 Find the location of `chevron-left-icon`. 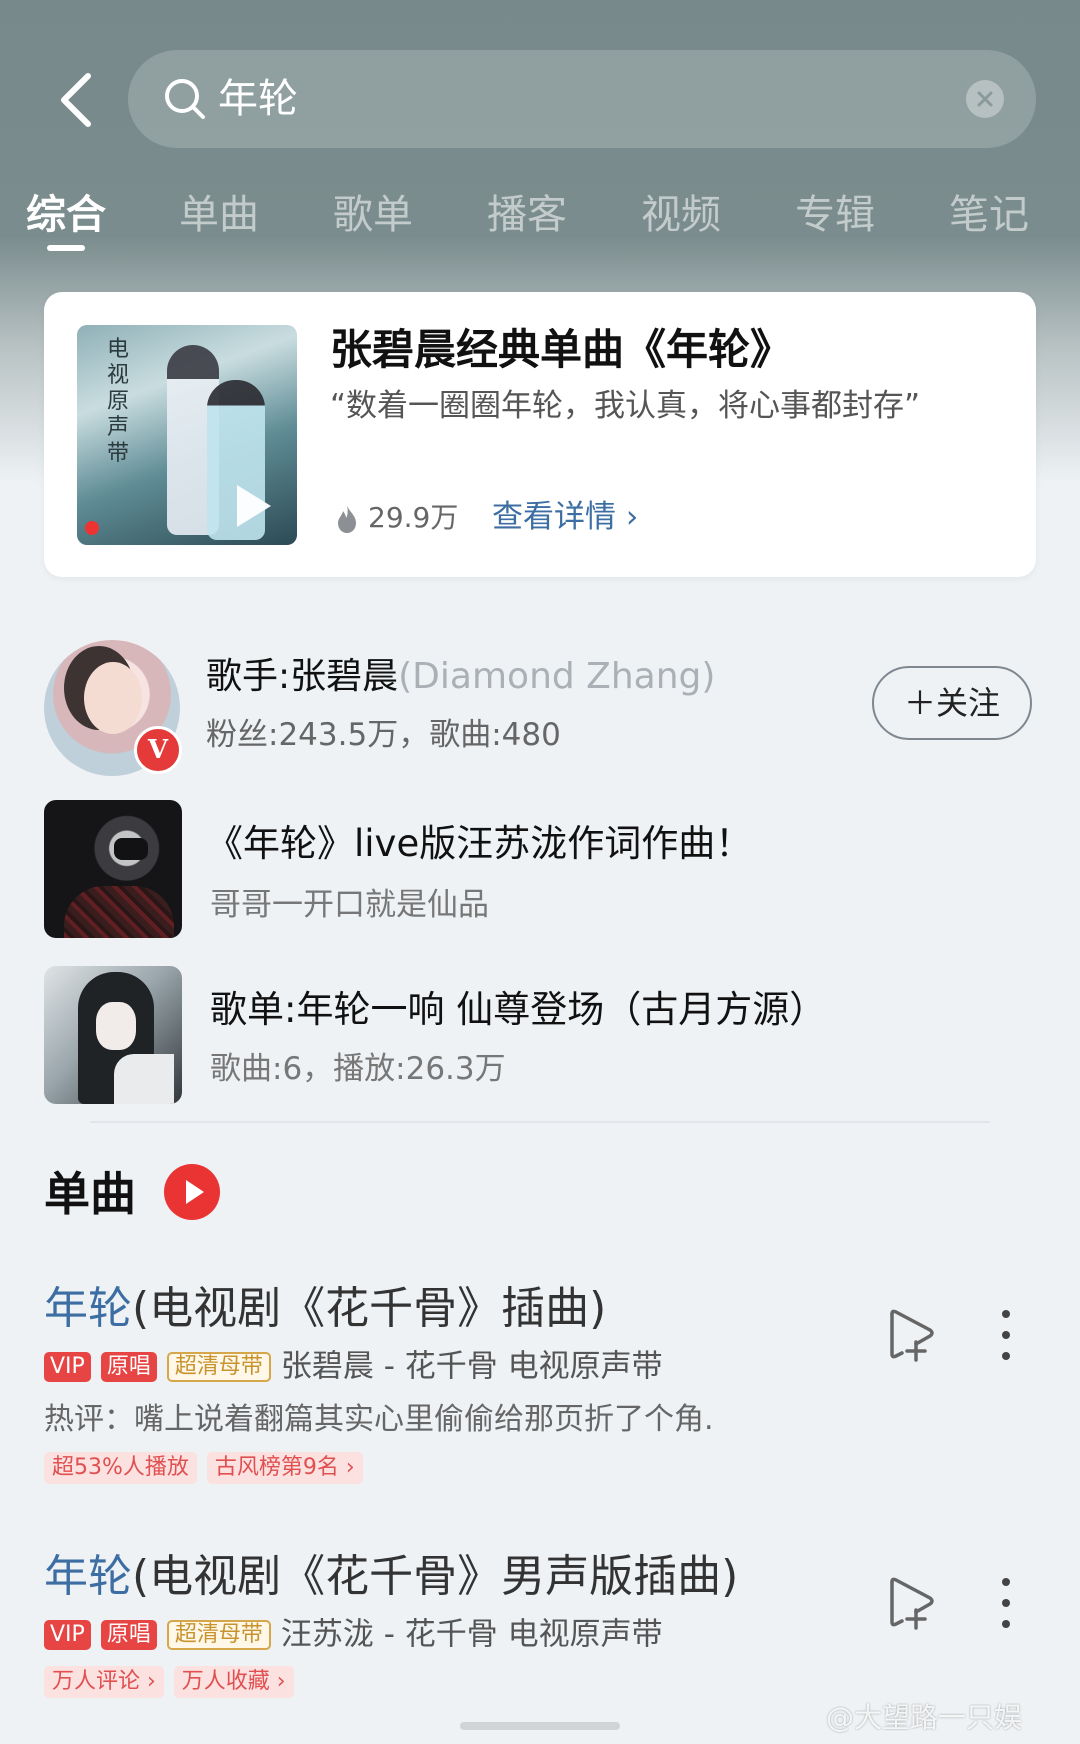

chevron-left-icon is located at coordinates (76, 100).